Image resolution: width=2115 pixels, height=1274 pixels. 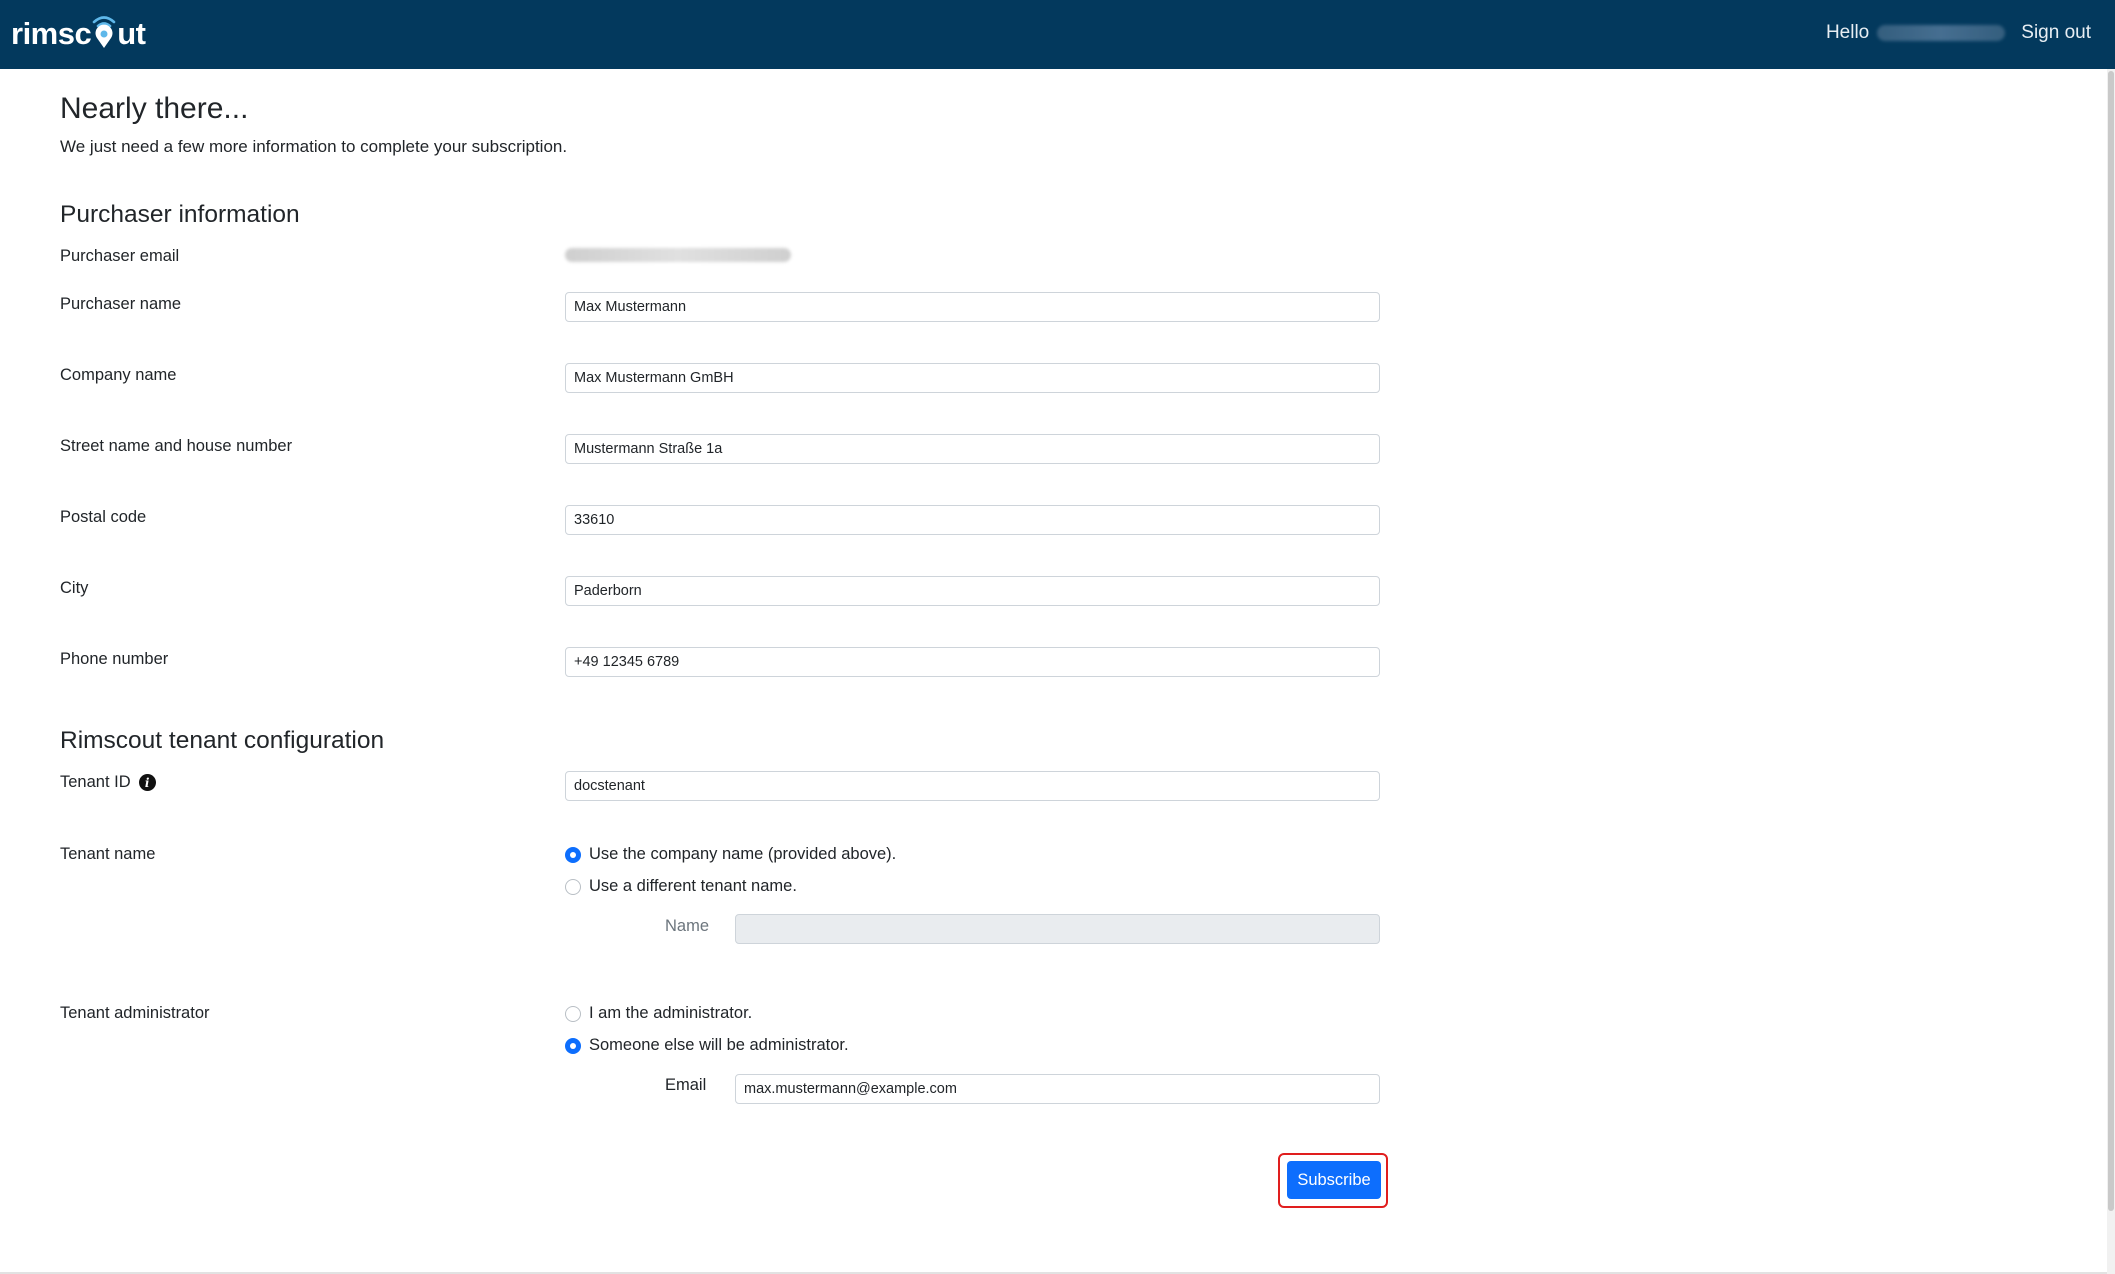 What do you see at coordinates (972, 786) in the screenshot?
I see `tenant-id-input` at bounding box center [972, 786].